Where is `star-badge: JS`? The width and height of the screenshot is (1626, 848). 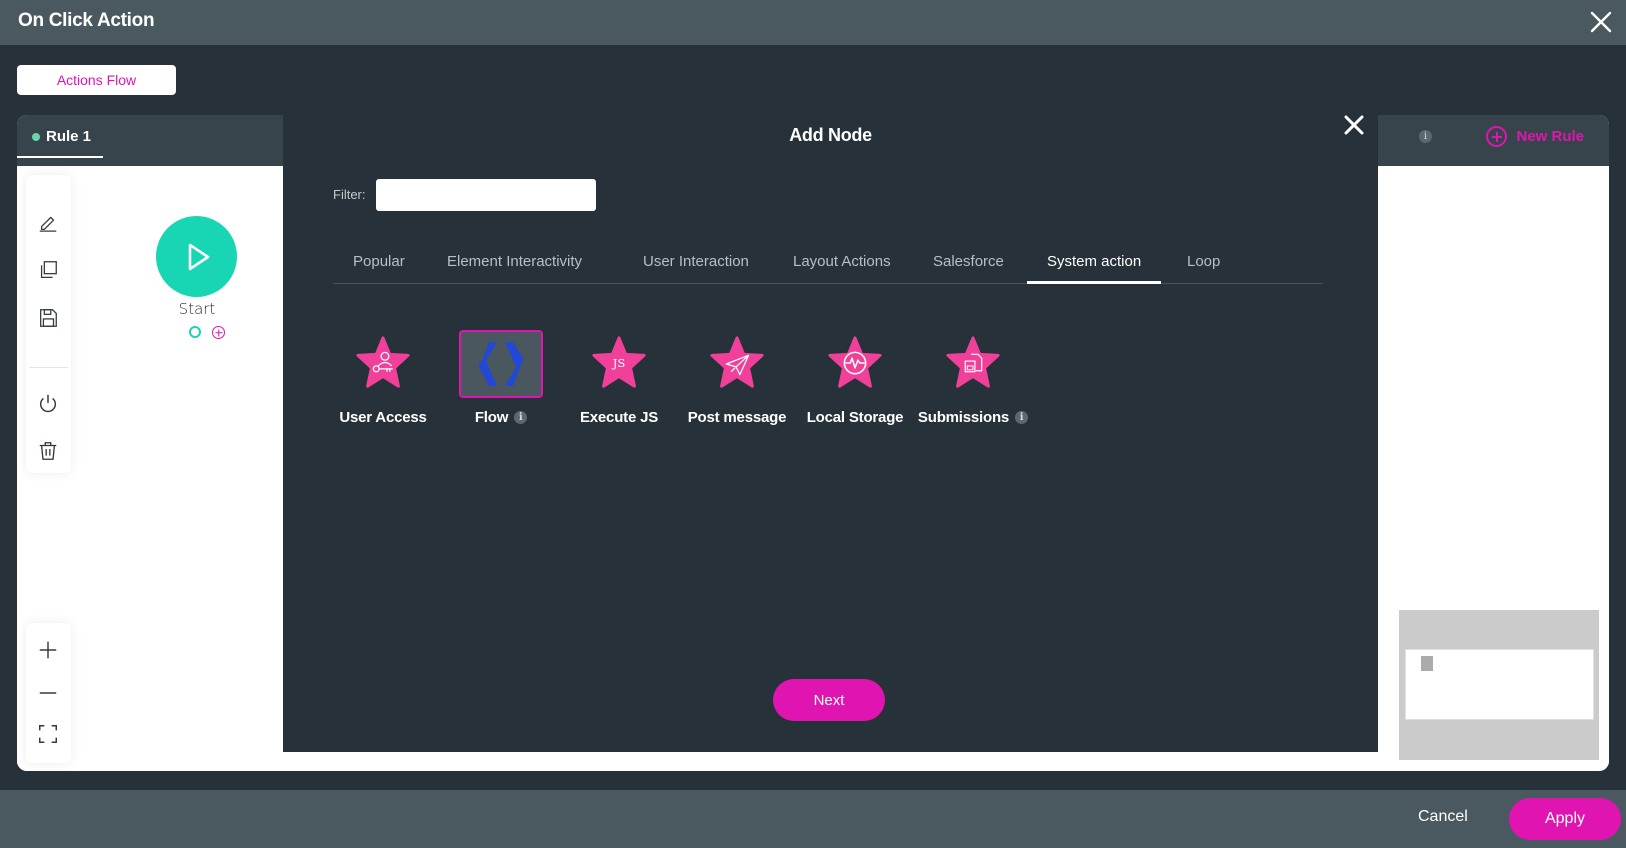
star-badge: JS is located at coordinates (619, 364).